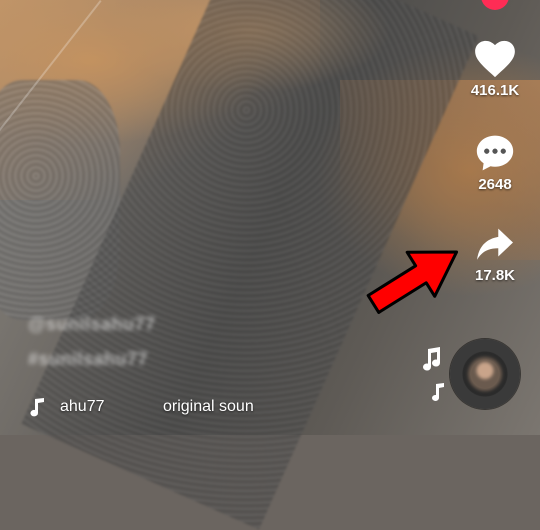 The height and width of the screenshot is (530, 540). Describe the element at coordinates (495, 244) in the screenshot. I see `share-arrow-icon` at that location.